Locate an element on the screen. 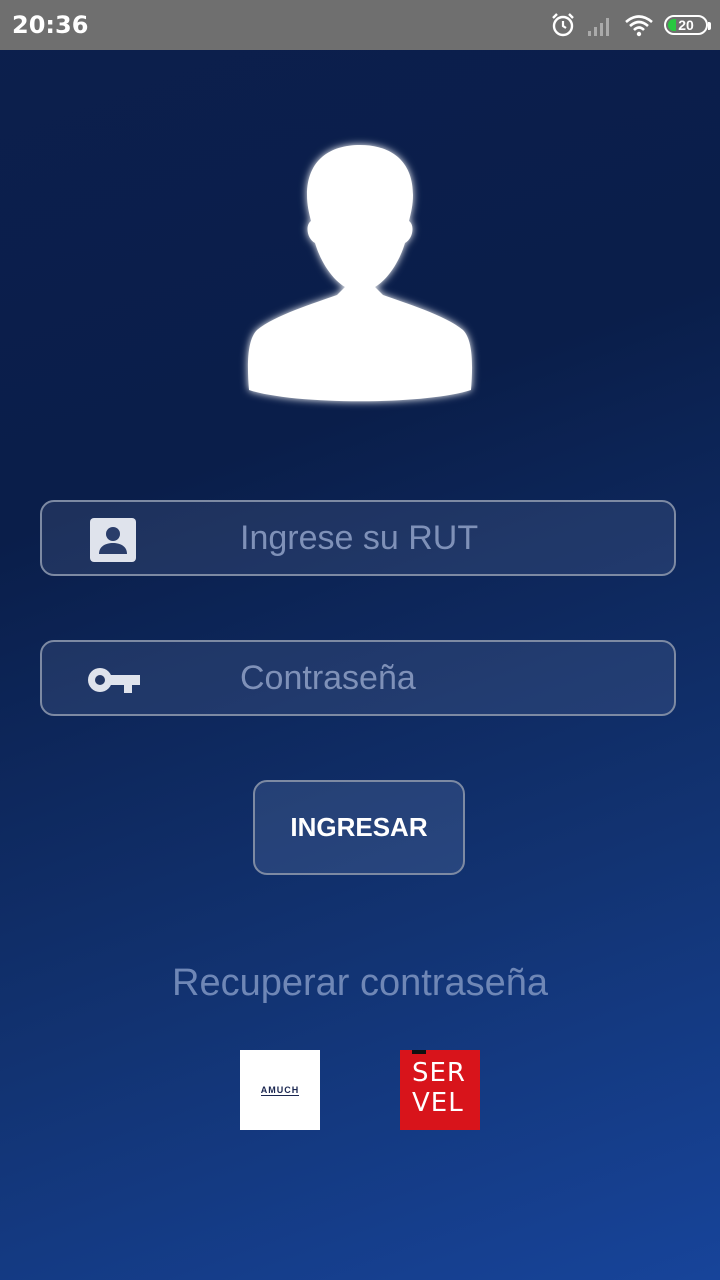 The width and height of the screenshot is (720, 1280). amuch-logo-text: AMUCH is located at coordinates (280, 1090).